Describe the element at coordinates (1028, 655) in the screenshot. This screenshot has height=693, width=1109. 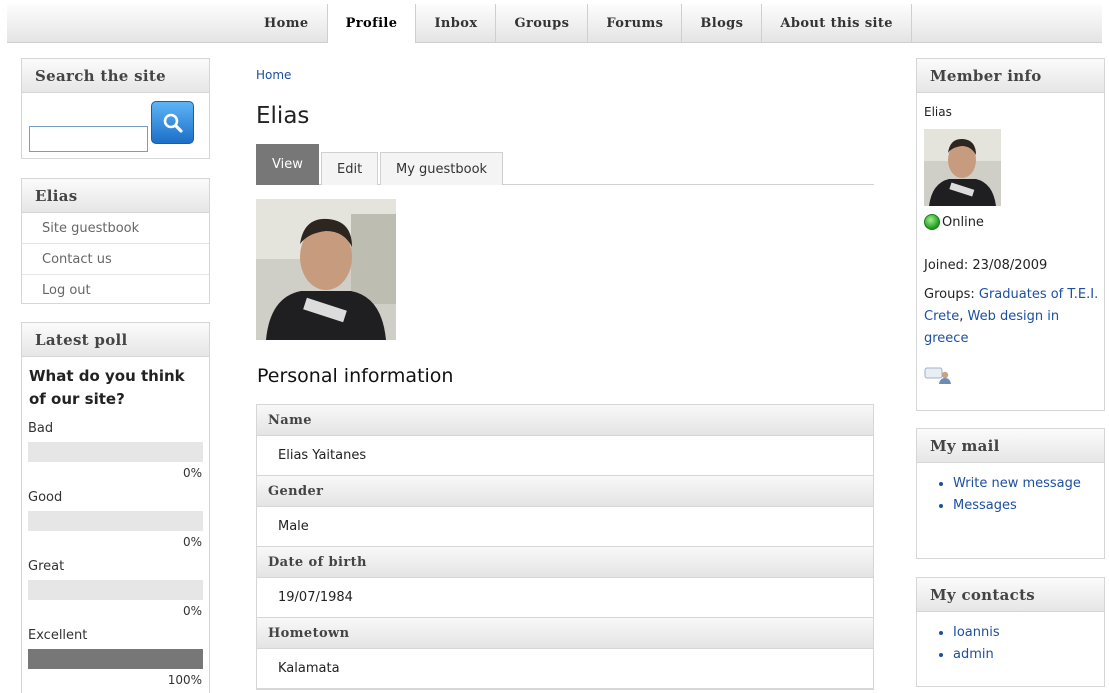
I see `contact-link: admin` at that location.